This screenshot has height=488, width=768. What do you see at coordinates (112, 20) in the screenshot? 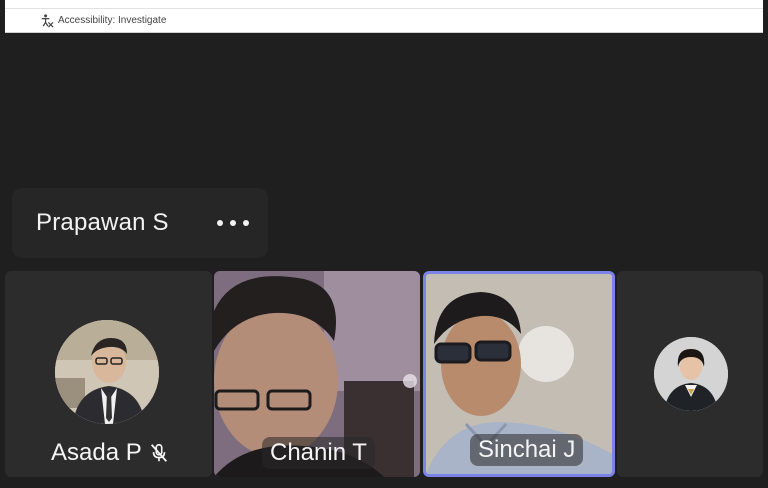
I see `accessibility-label: Accessibility: Investigate` at bounding box center [112, 20].